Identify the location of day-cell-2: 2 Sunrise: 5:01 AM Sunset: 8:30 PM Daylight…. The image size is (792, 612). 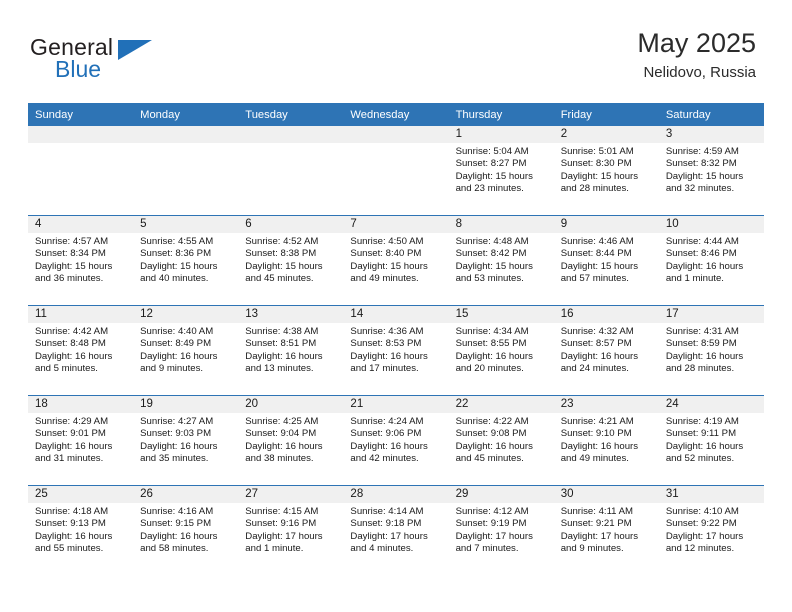
(606, 170).